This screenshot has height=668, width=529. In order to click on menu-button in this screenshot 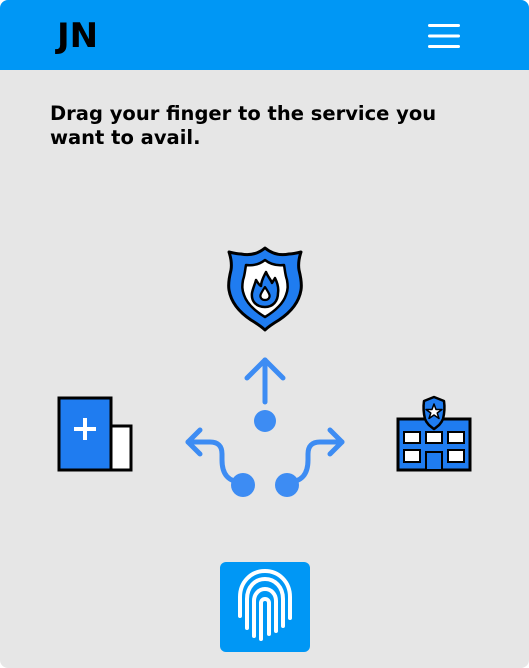, I will do `click(444, 36)`.